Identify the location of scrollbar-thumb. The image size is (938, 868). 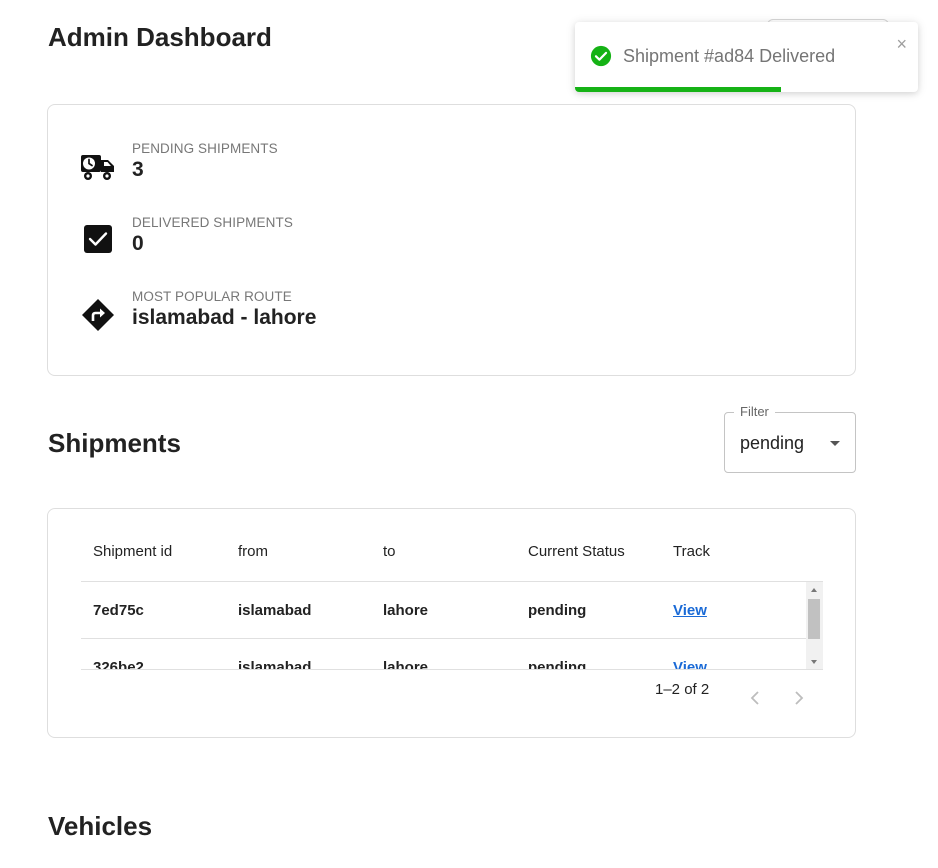
(814, 619).